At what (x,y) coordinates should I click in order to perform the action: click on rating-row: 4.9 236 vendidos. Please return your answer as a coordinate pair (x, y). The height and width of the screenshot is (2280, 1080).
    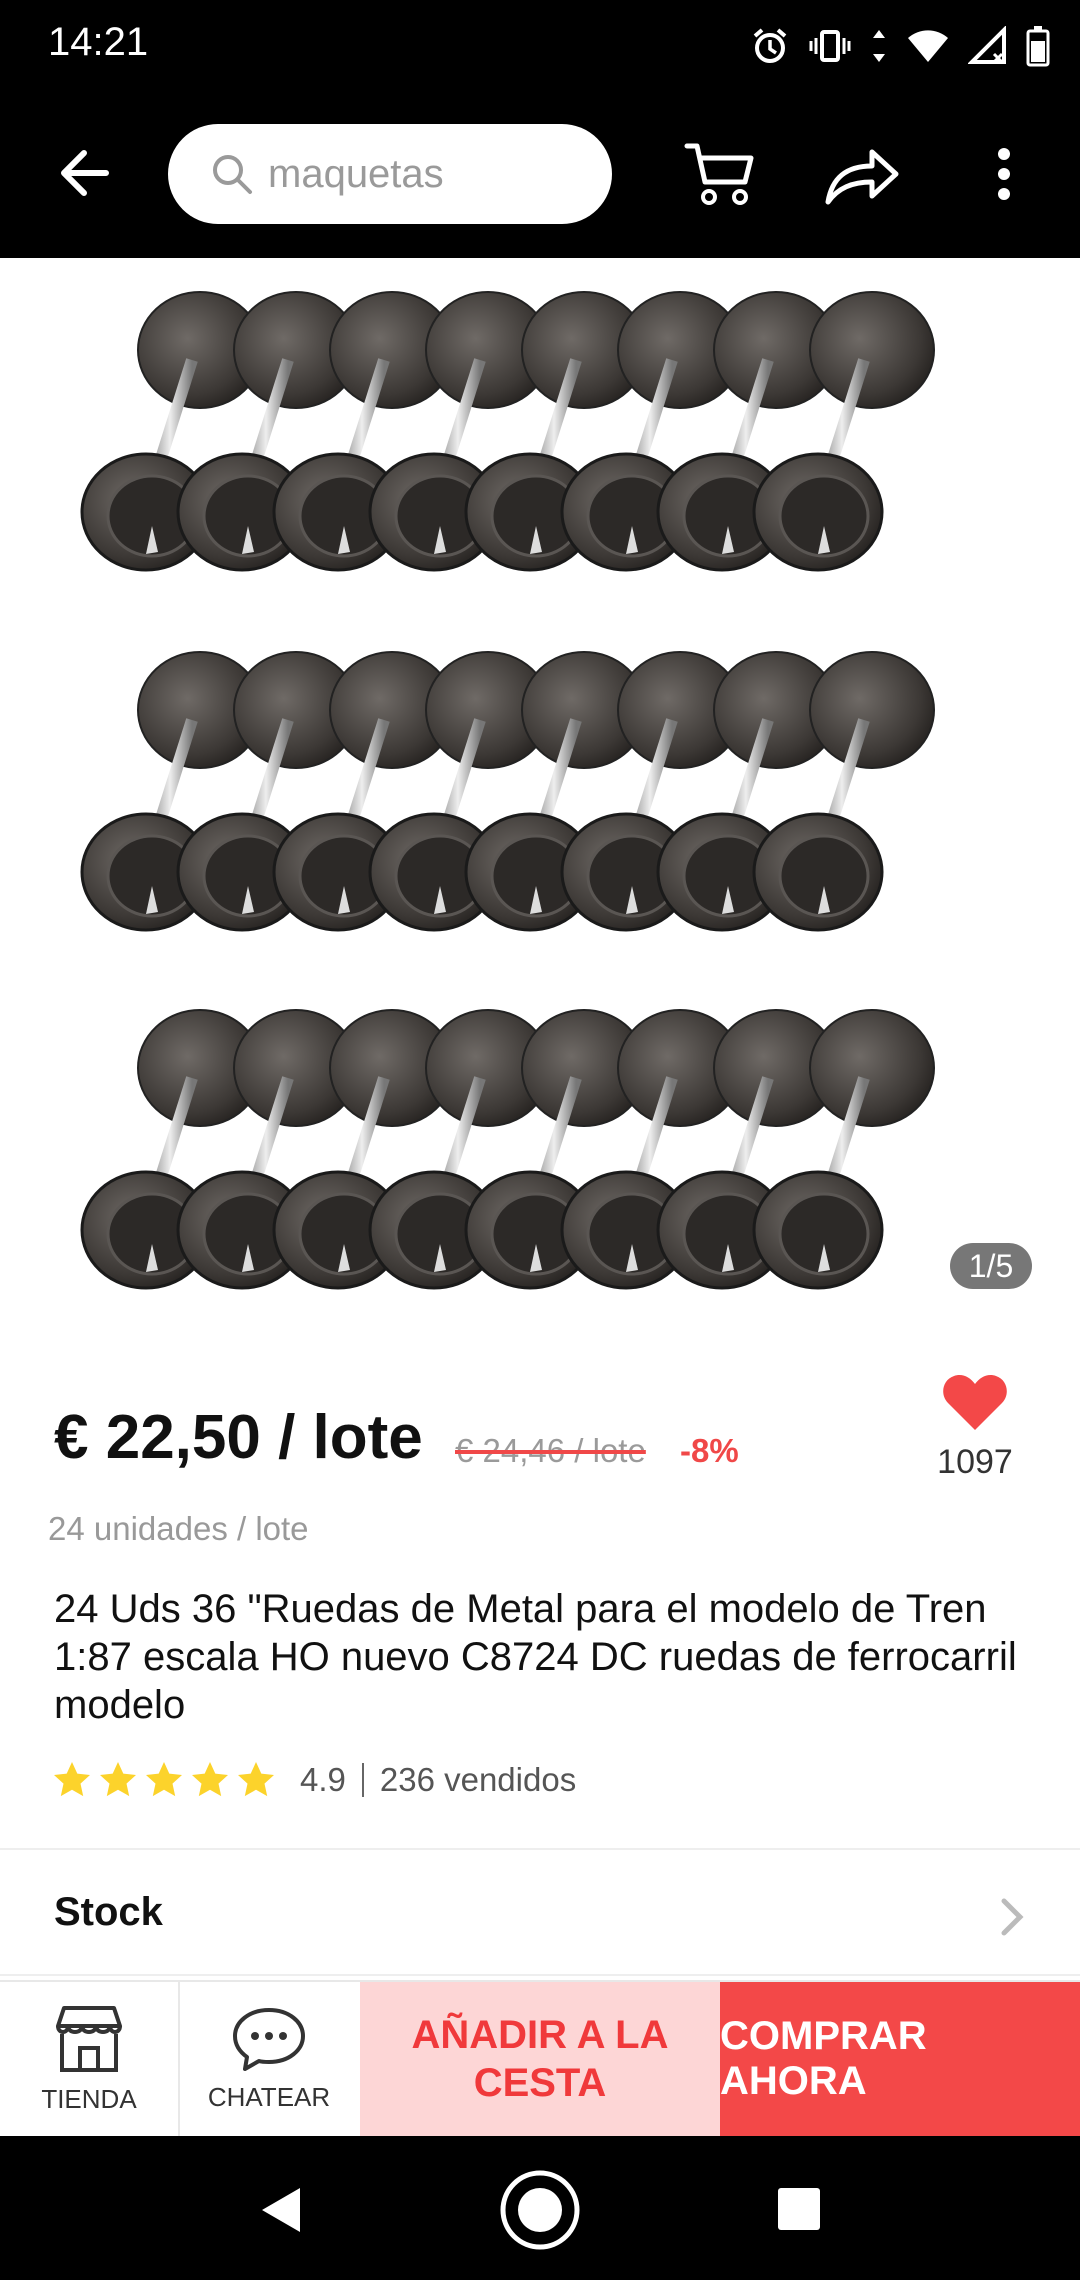
    Looking at the image, I should click on (314, 1780).